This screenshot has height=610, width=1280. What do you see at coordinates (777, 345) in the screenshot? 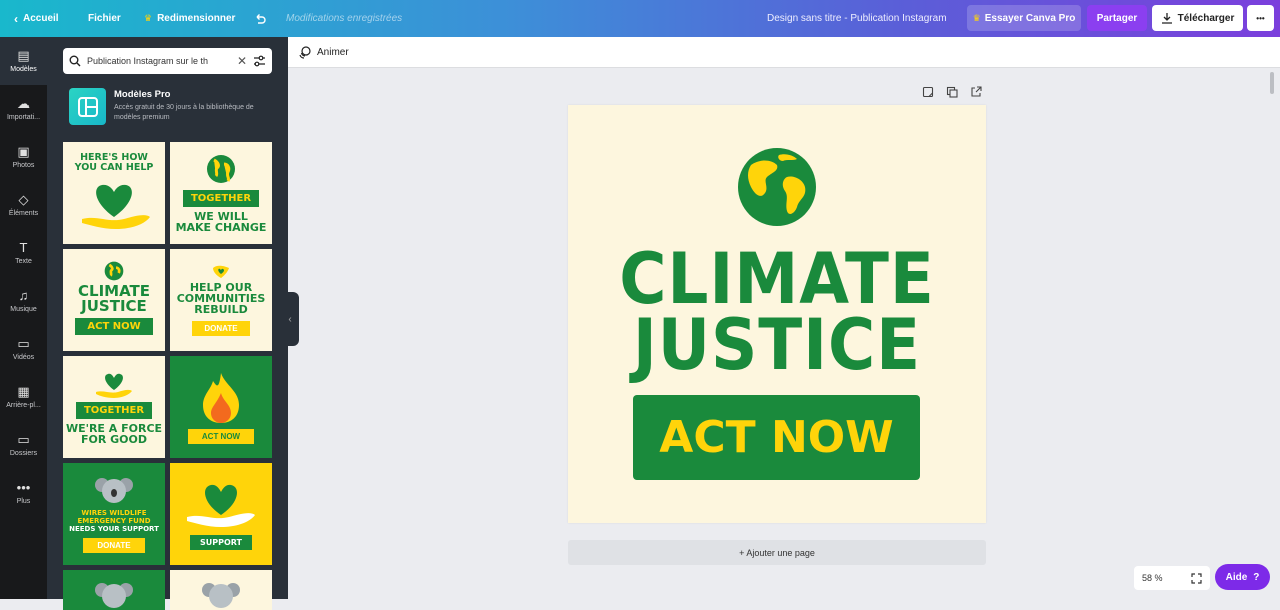
I see `canvas-heading-line2: JUSTICE` at bounding box center [777, 345].